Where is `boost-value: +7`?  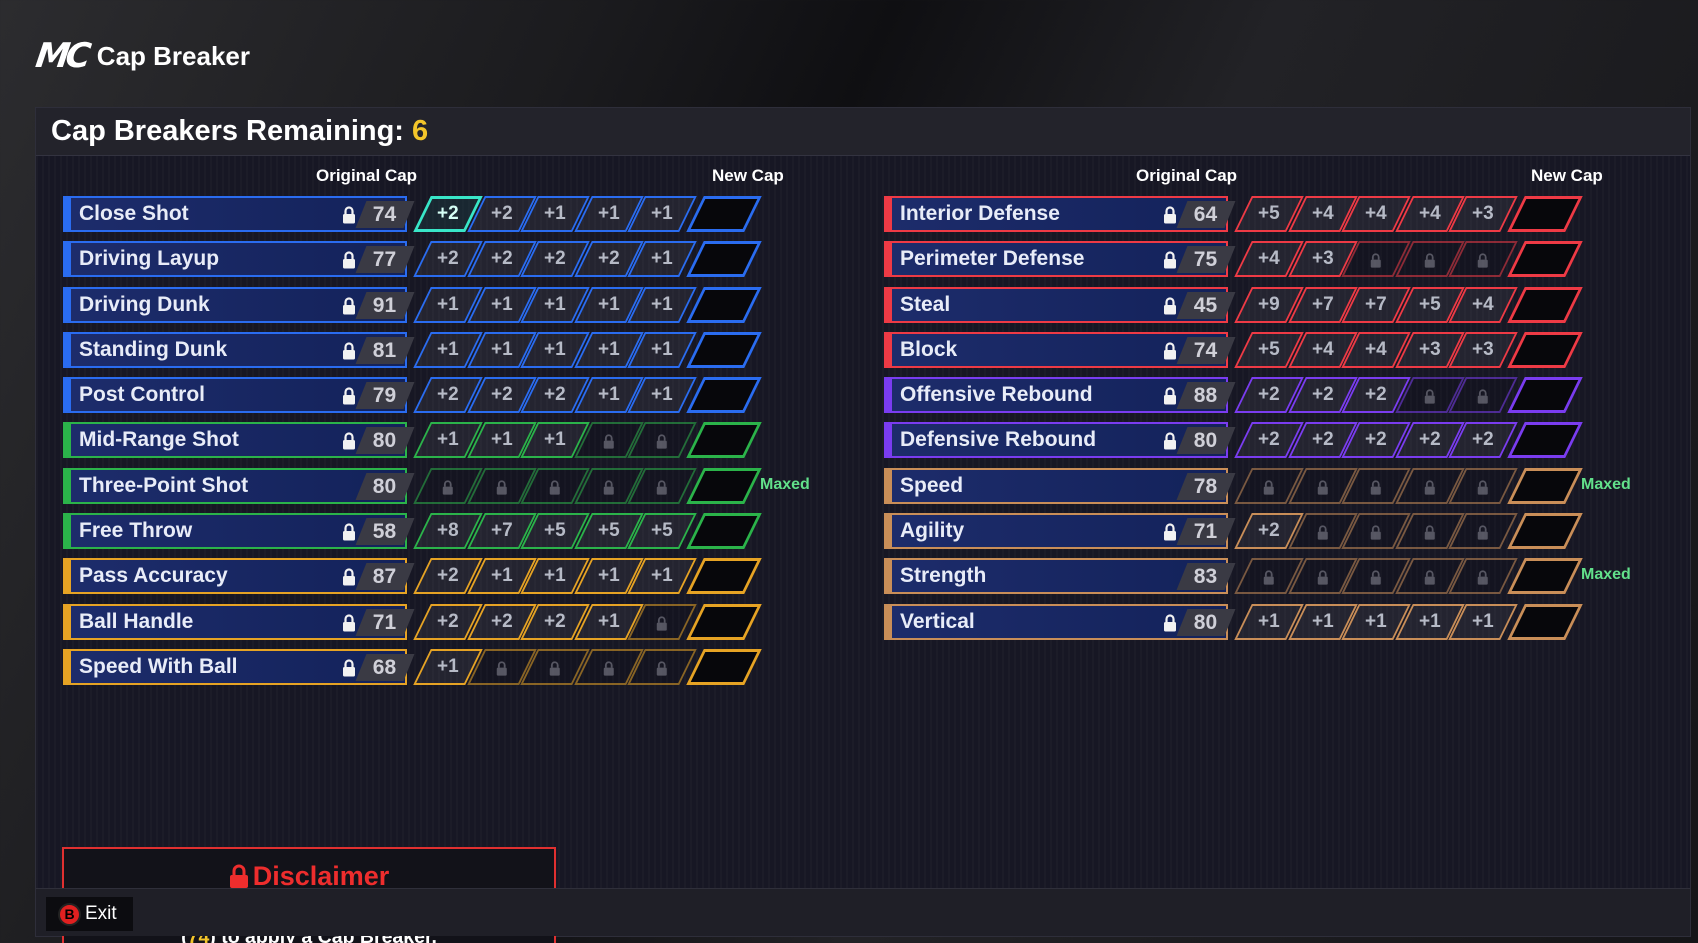
boost-value: +7 is located at coordinates (1376, 304).